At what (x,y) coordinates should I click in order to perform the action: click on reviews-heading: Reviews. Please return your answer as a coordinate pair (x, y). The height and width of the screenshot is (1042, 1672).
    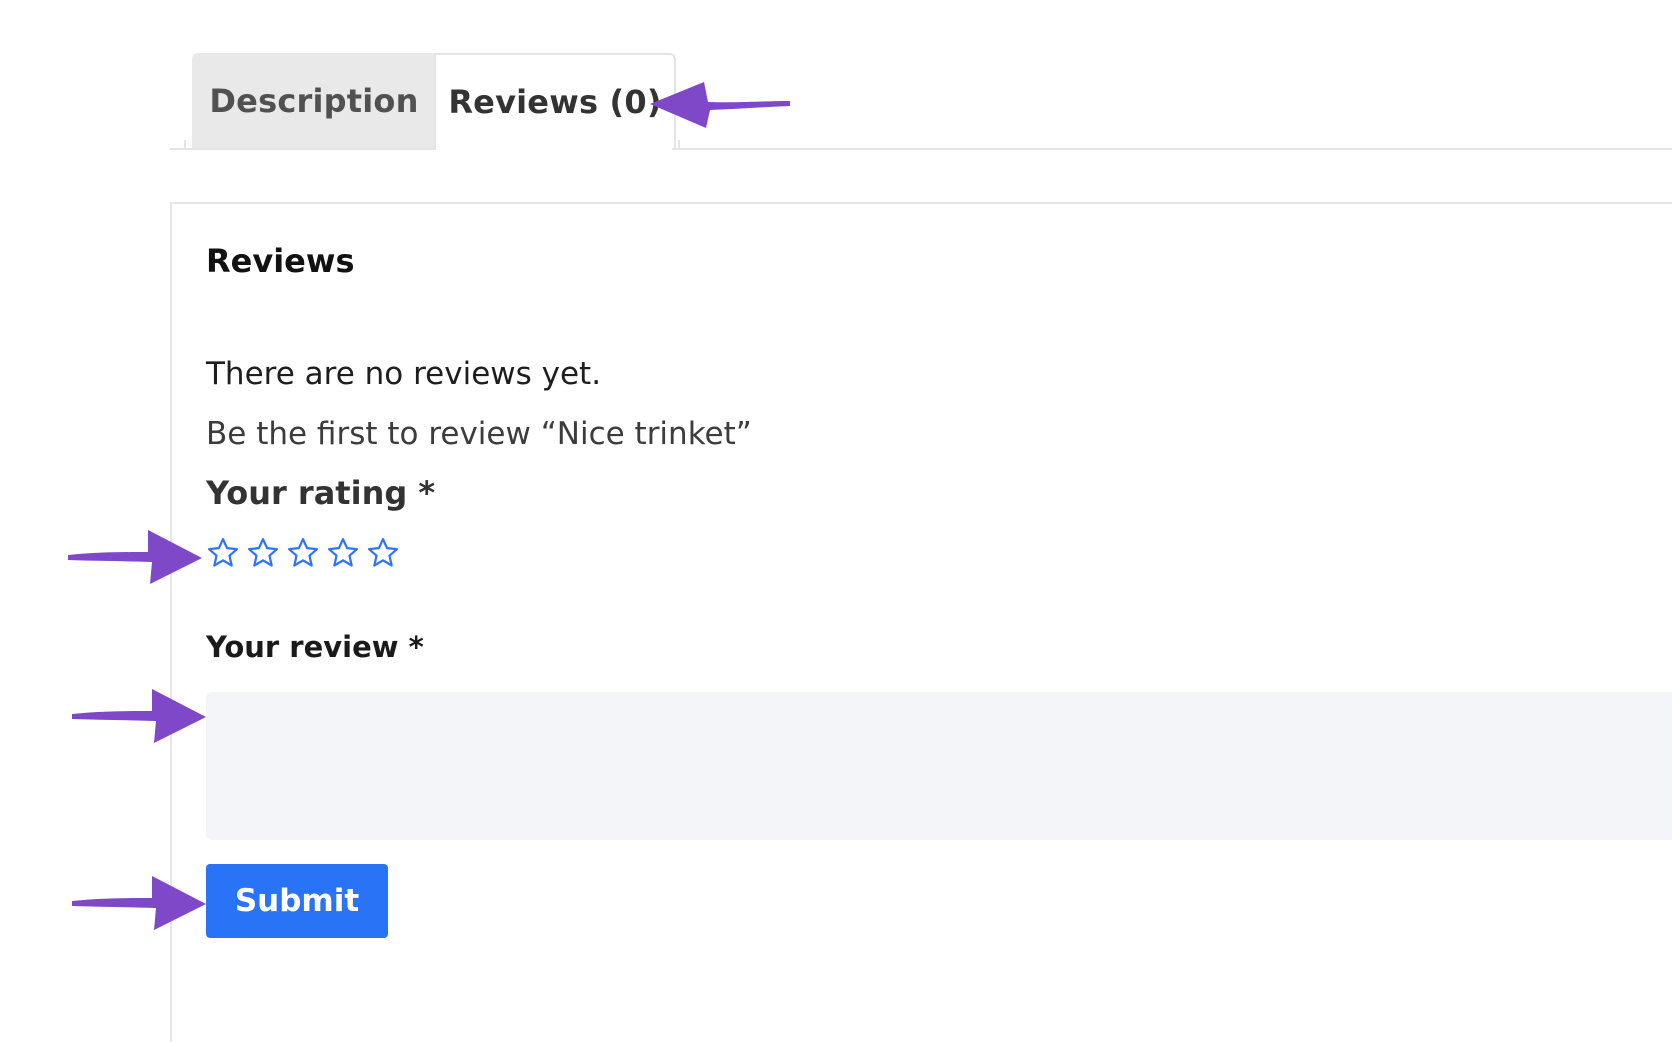
    Looking at the image, I should click on (280, 261).